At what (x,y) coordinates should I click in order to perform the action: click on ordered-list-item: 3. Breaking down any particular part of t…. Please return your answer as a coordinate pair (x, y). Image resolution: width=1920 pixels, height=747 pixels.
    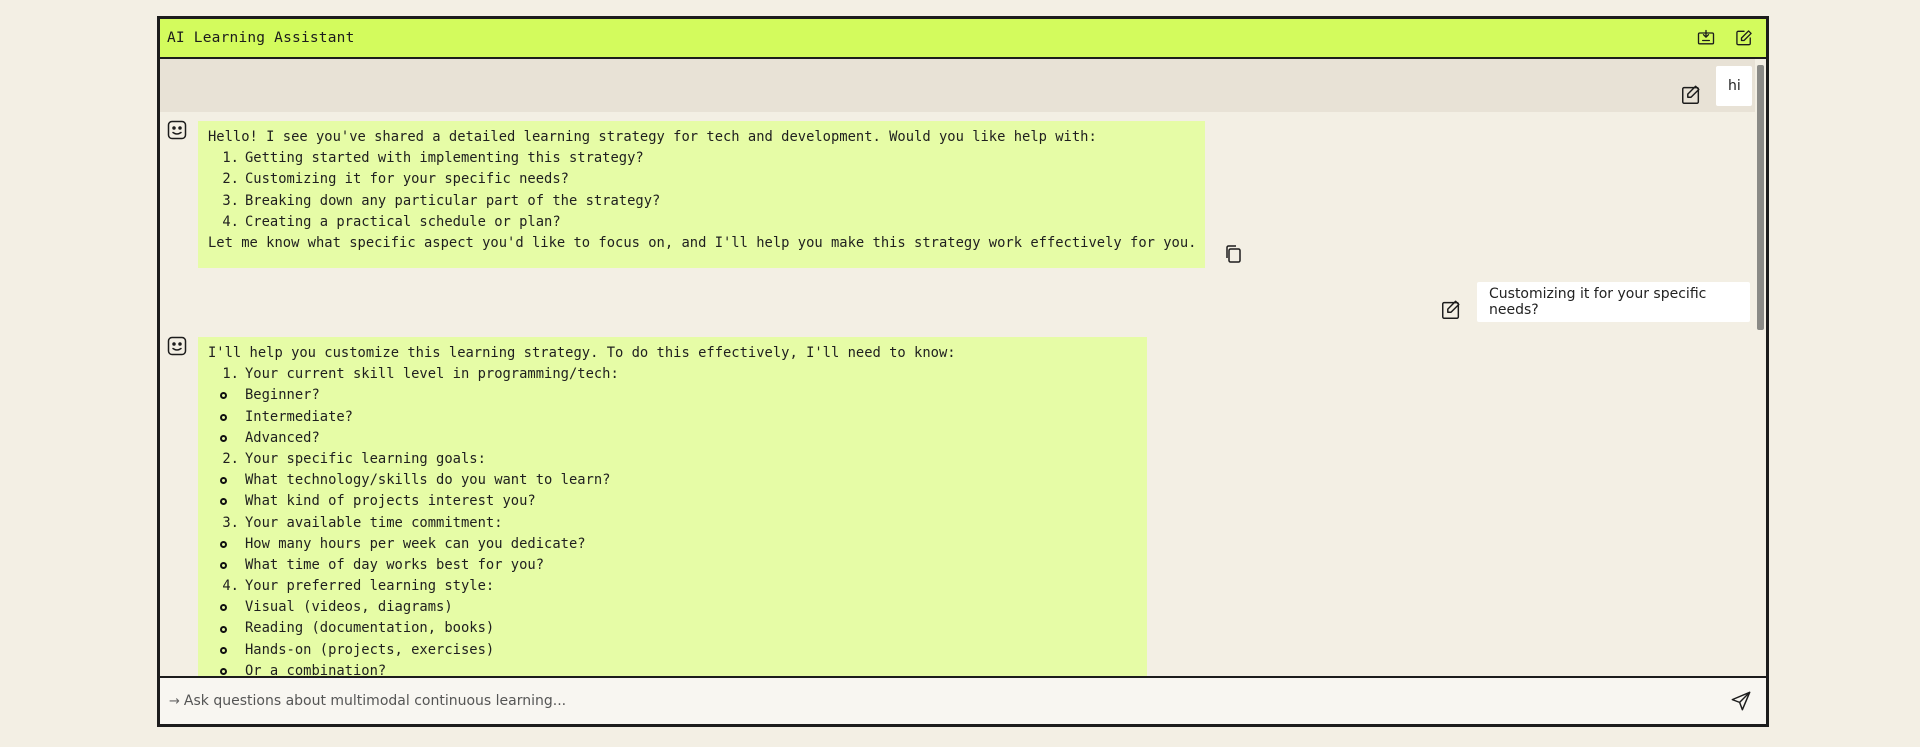
    Looking at the image, I should click on (701, 201).